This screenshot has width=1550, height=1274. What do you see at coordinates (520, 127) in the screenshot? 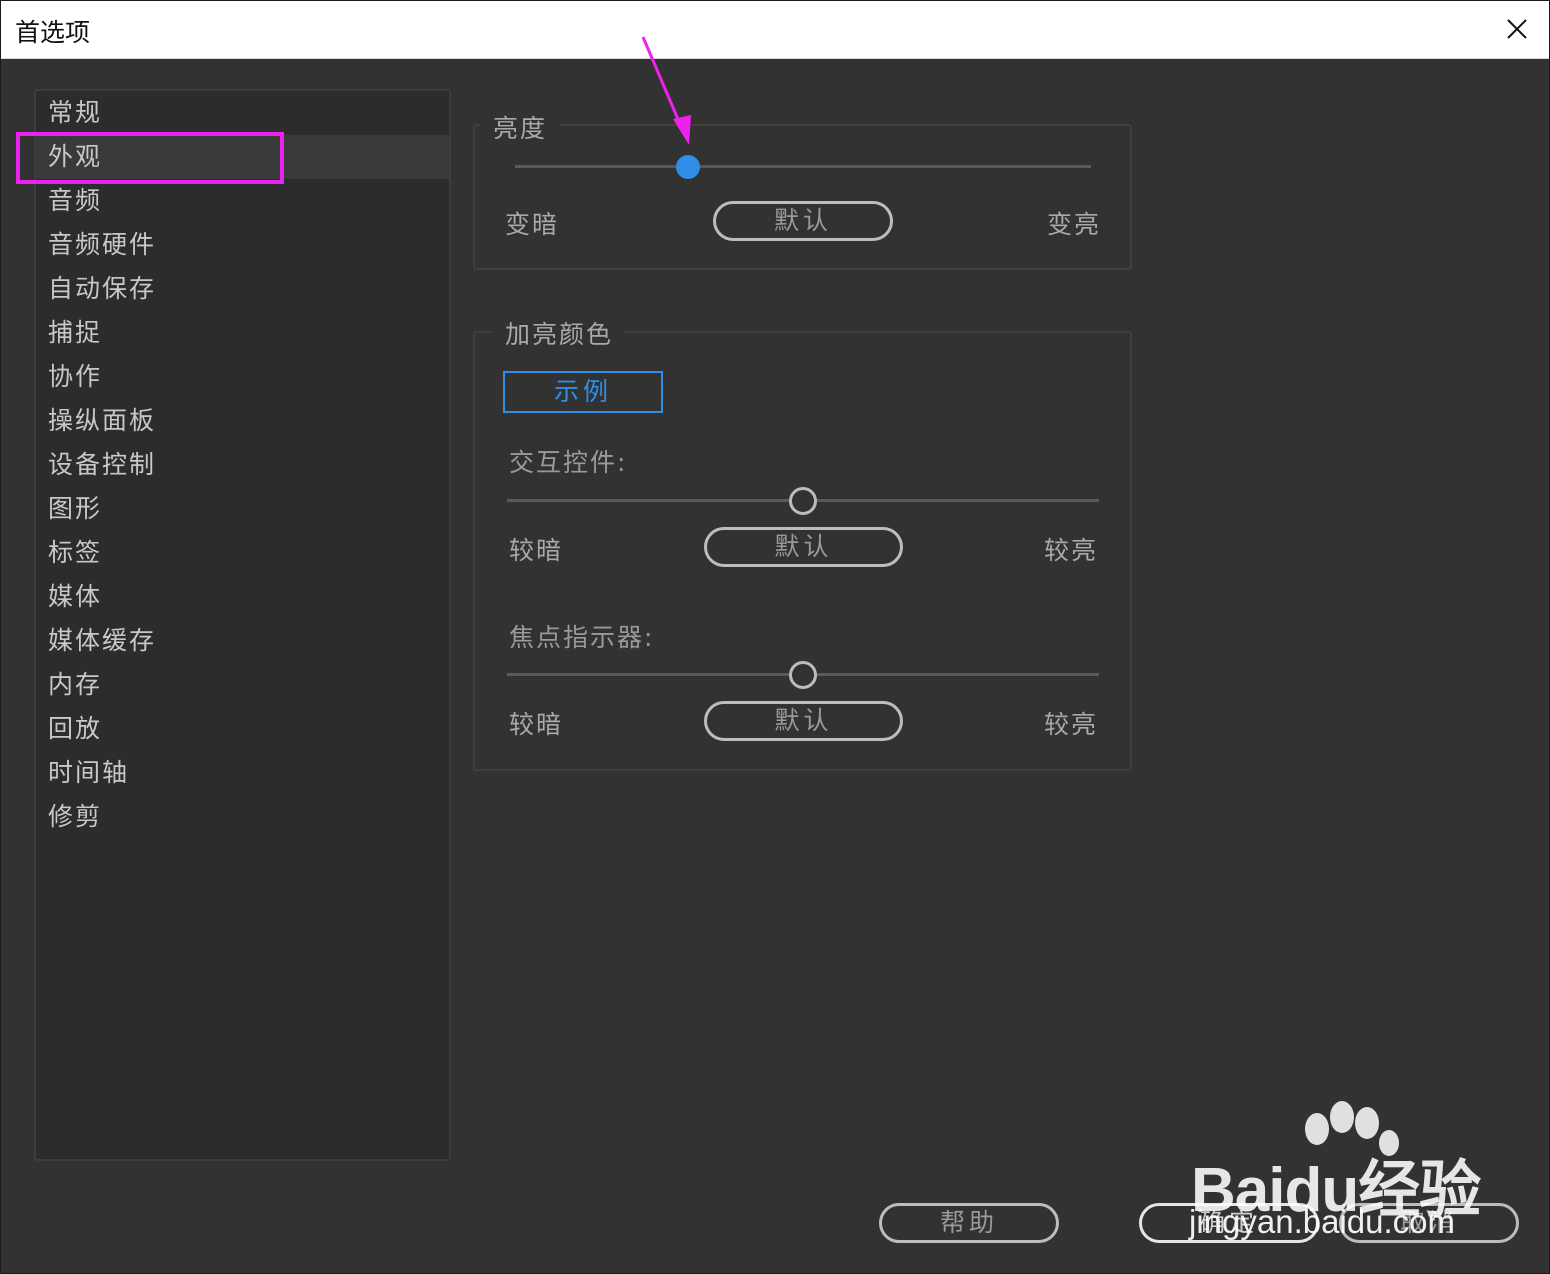
I see `brightness-legend: 亮度` at bounding box center [520, 127].